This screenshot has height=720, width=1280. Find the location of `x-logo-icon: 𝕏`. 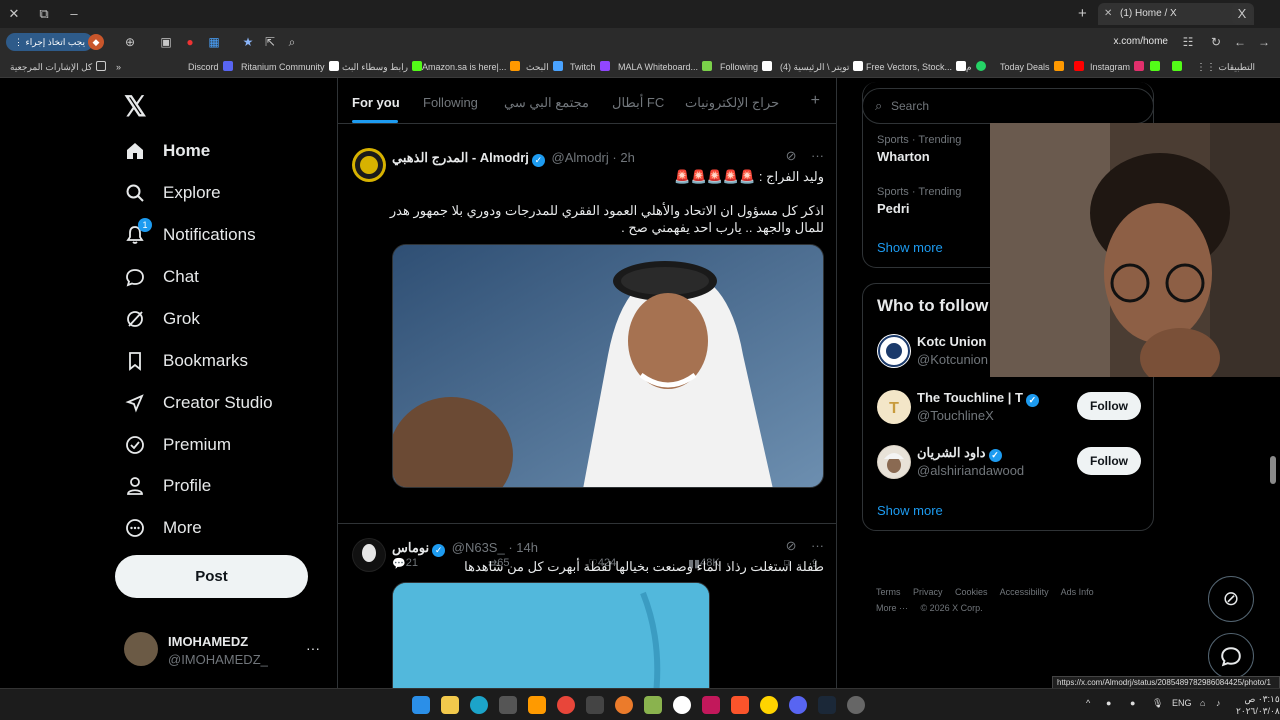

x-logo-icon: 𝕏 is located at coordinates (135, 106).